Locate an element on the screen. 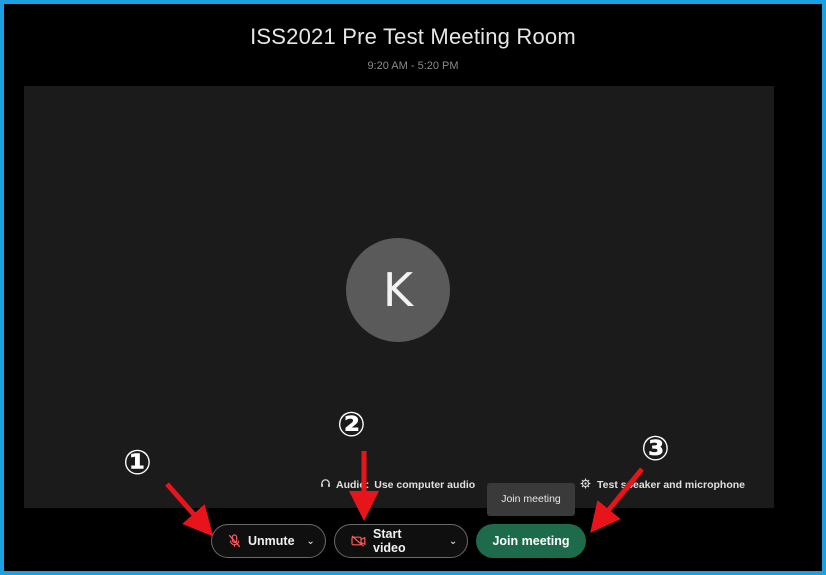 This screenshot has height=575, width=826. video-off-icon is located at coordinates (358, 541).